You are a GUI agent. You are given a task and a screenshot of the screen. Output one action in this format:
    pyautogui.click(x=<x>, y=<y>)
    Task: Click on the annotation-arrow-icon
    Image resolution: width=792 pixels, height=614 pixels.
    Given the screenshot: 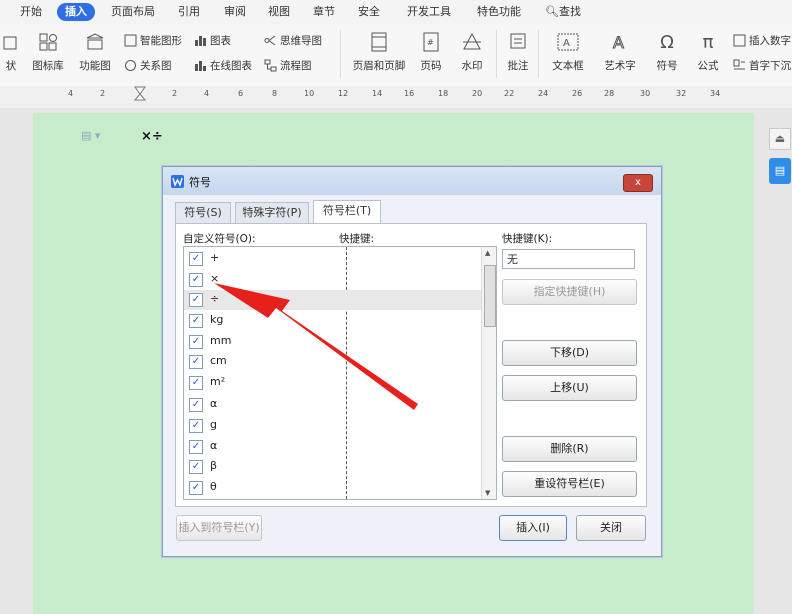 What is the action you would take?
    pyautogui.click(x=316, y=346)
    